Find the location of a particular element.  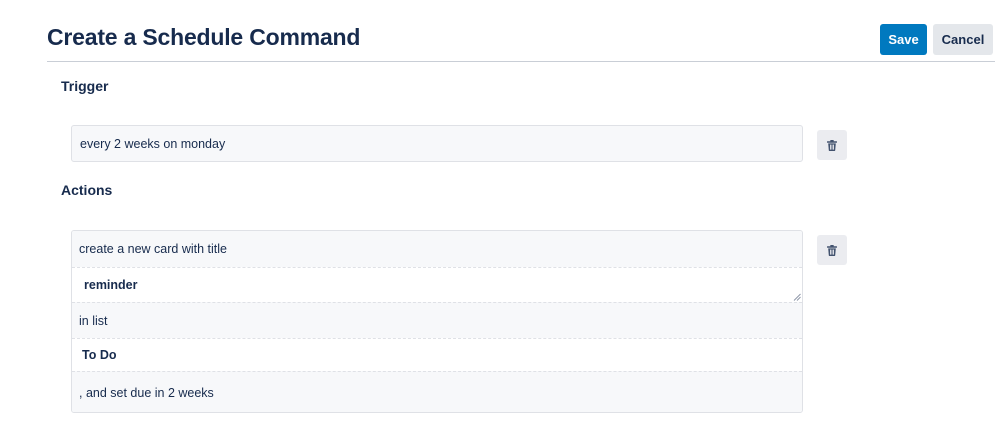

trigger-heading: Trigger is located at coordinates (85, 86).